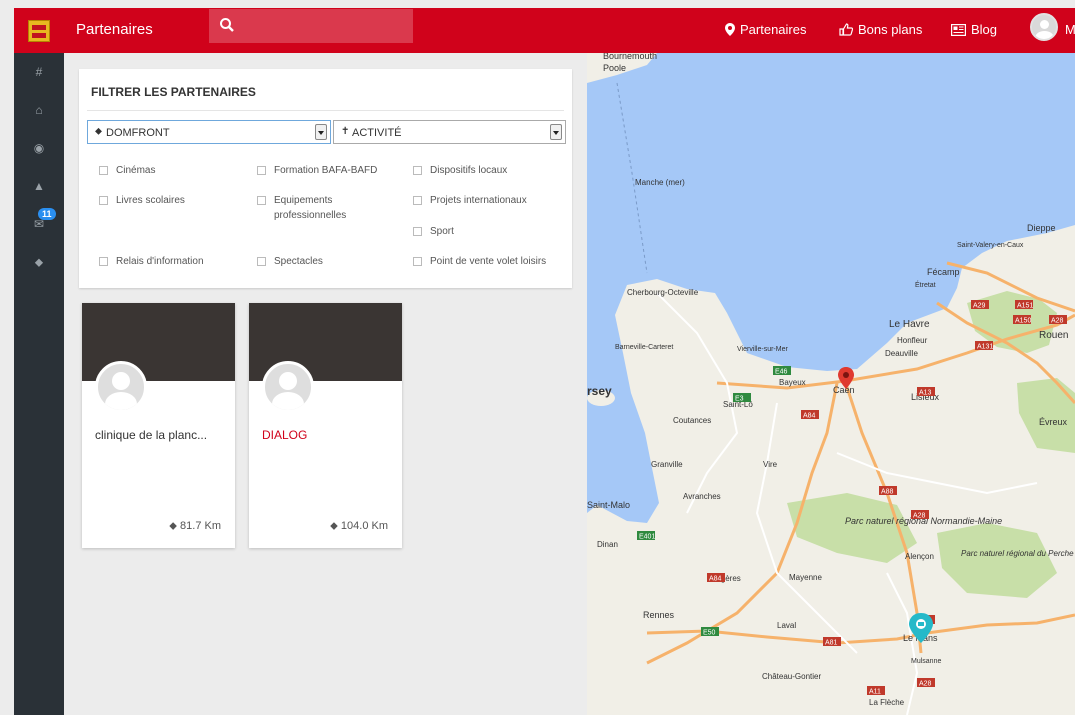 Image resolution: width=1075 pixels, height=715 pixels. Describe the element at coordinates (692, 420) in the screenshot. I see `map-label: Coutances` at that location.